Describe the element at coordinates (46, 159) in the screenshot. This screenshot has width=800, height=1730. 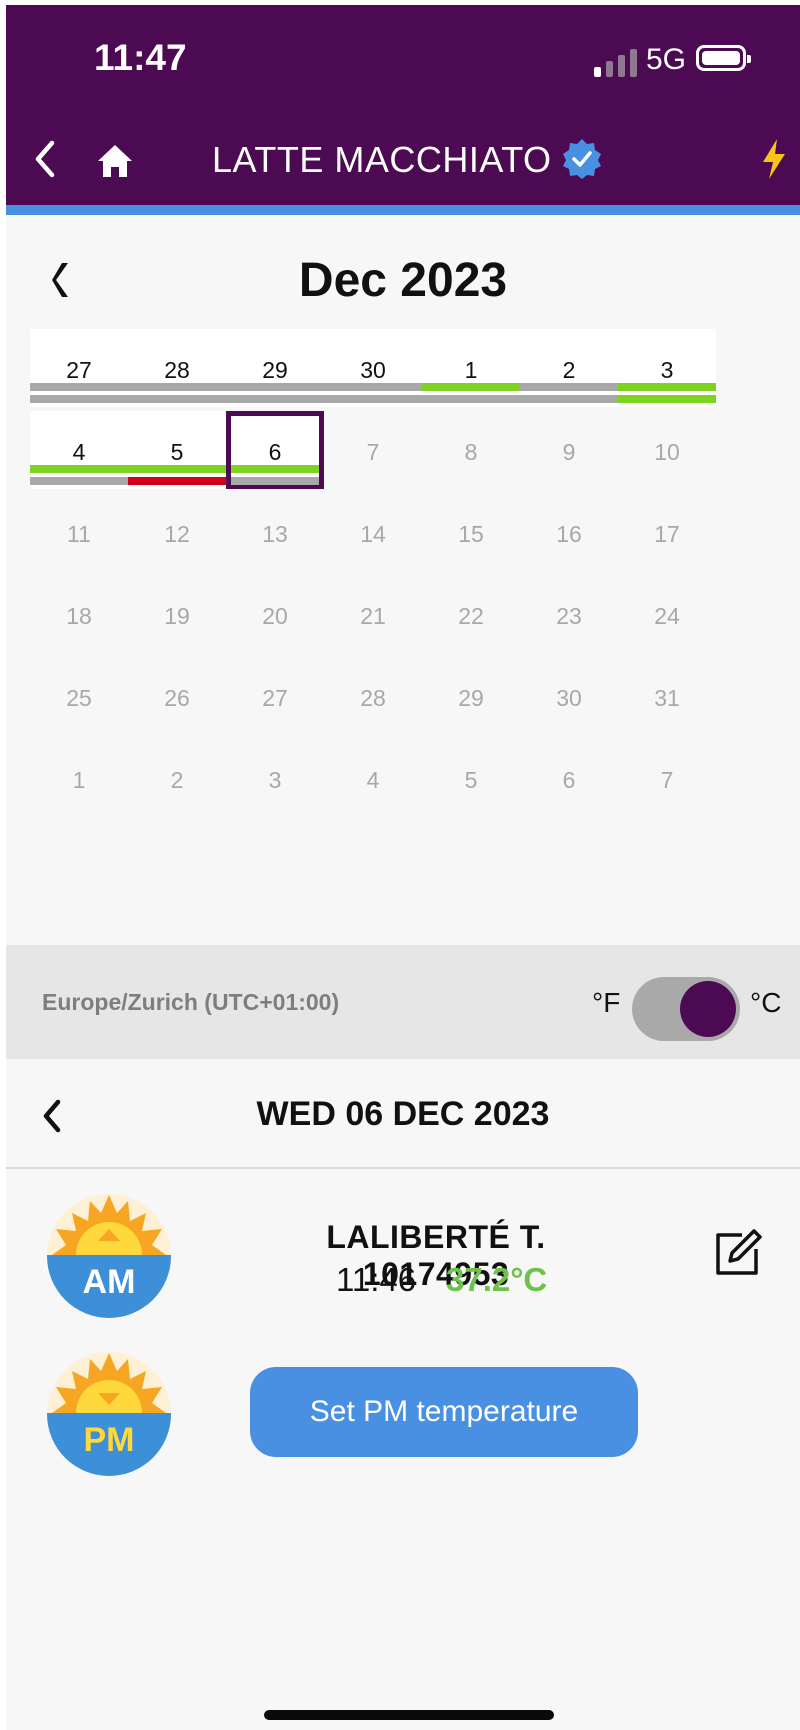
I see `back-chevron-icon` at that location.